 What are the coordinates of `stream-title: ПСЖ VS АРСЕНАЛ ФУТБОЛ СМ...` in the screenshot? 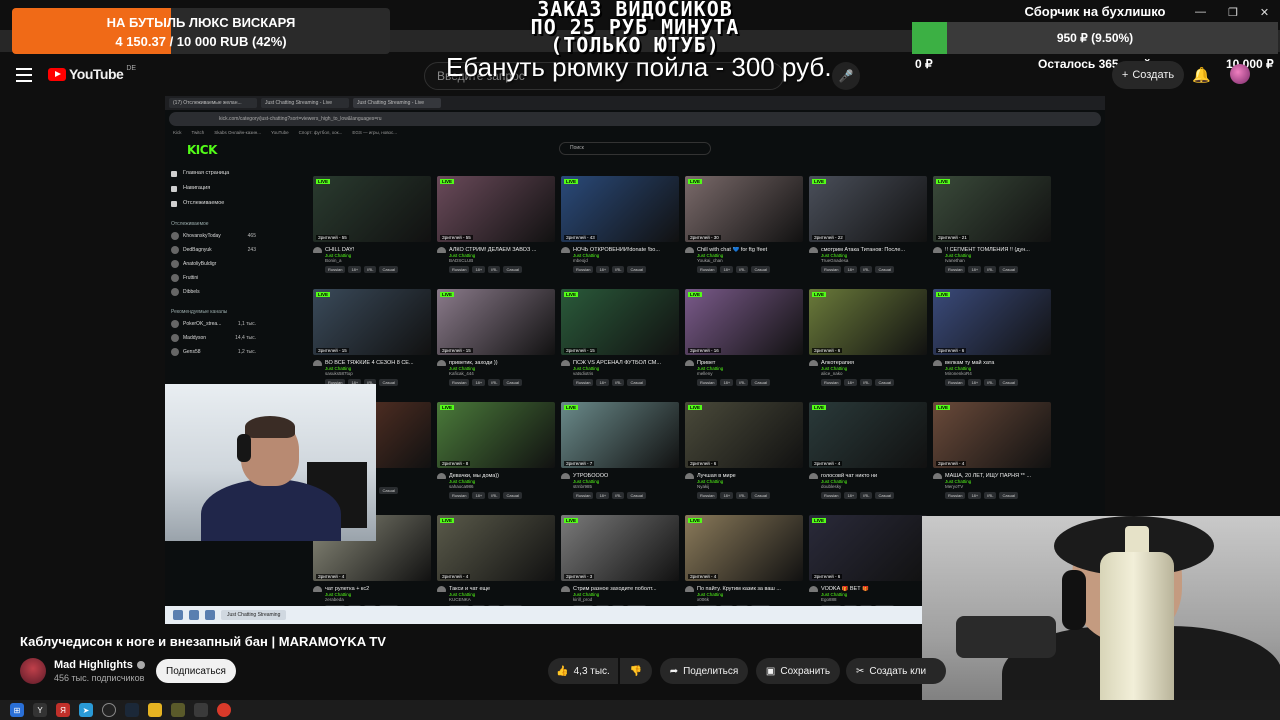 It's located at (620, 363).